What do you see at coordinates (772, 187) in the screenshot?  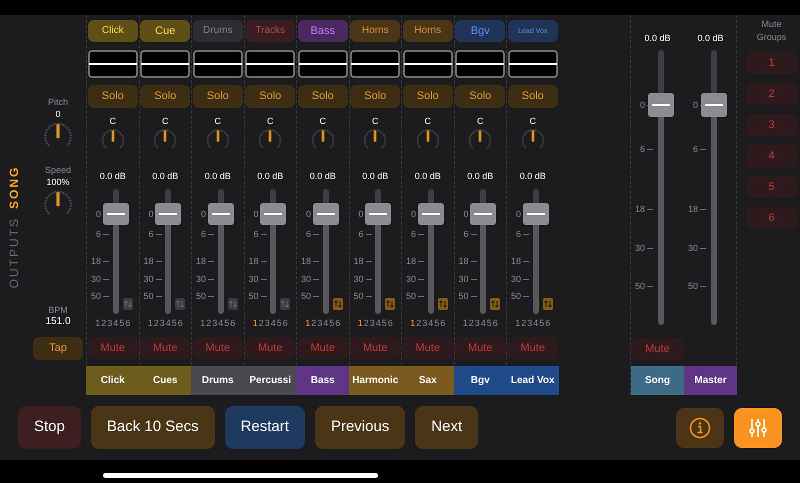 I see `mute-group-button: 5` at bounding box center [772, 187].